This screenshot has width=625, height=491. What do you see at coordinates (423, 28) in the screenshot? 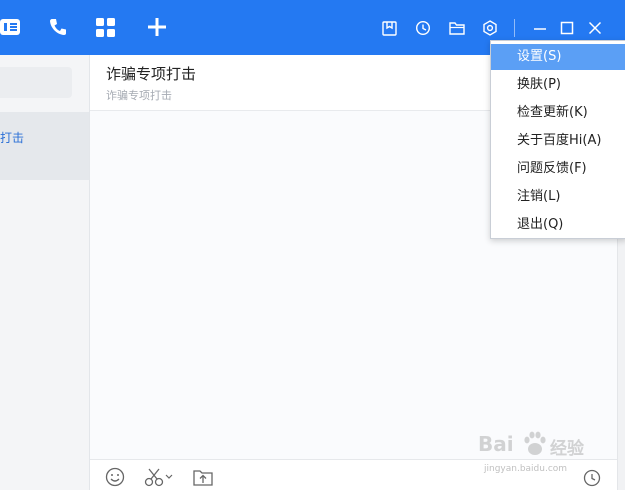
I see `history-icon` at bounding box center [423, 28].